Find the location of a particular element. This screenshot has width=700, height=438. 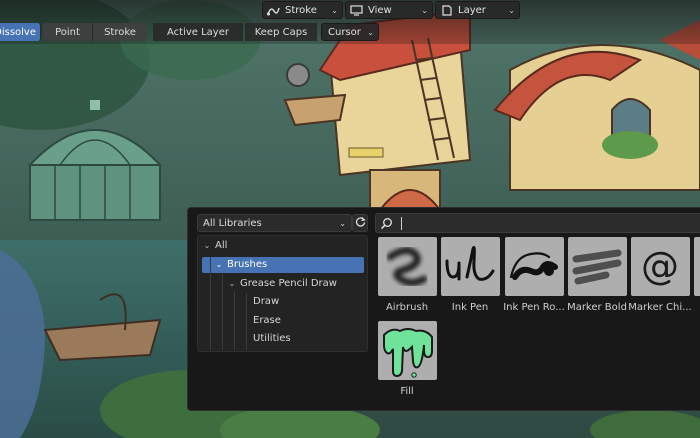

monitor-icon is located at coordinates (356, 10).